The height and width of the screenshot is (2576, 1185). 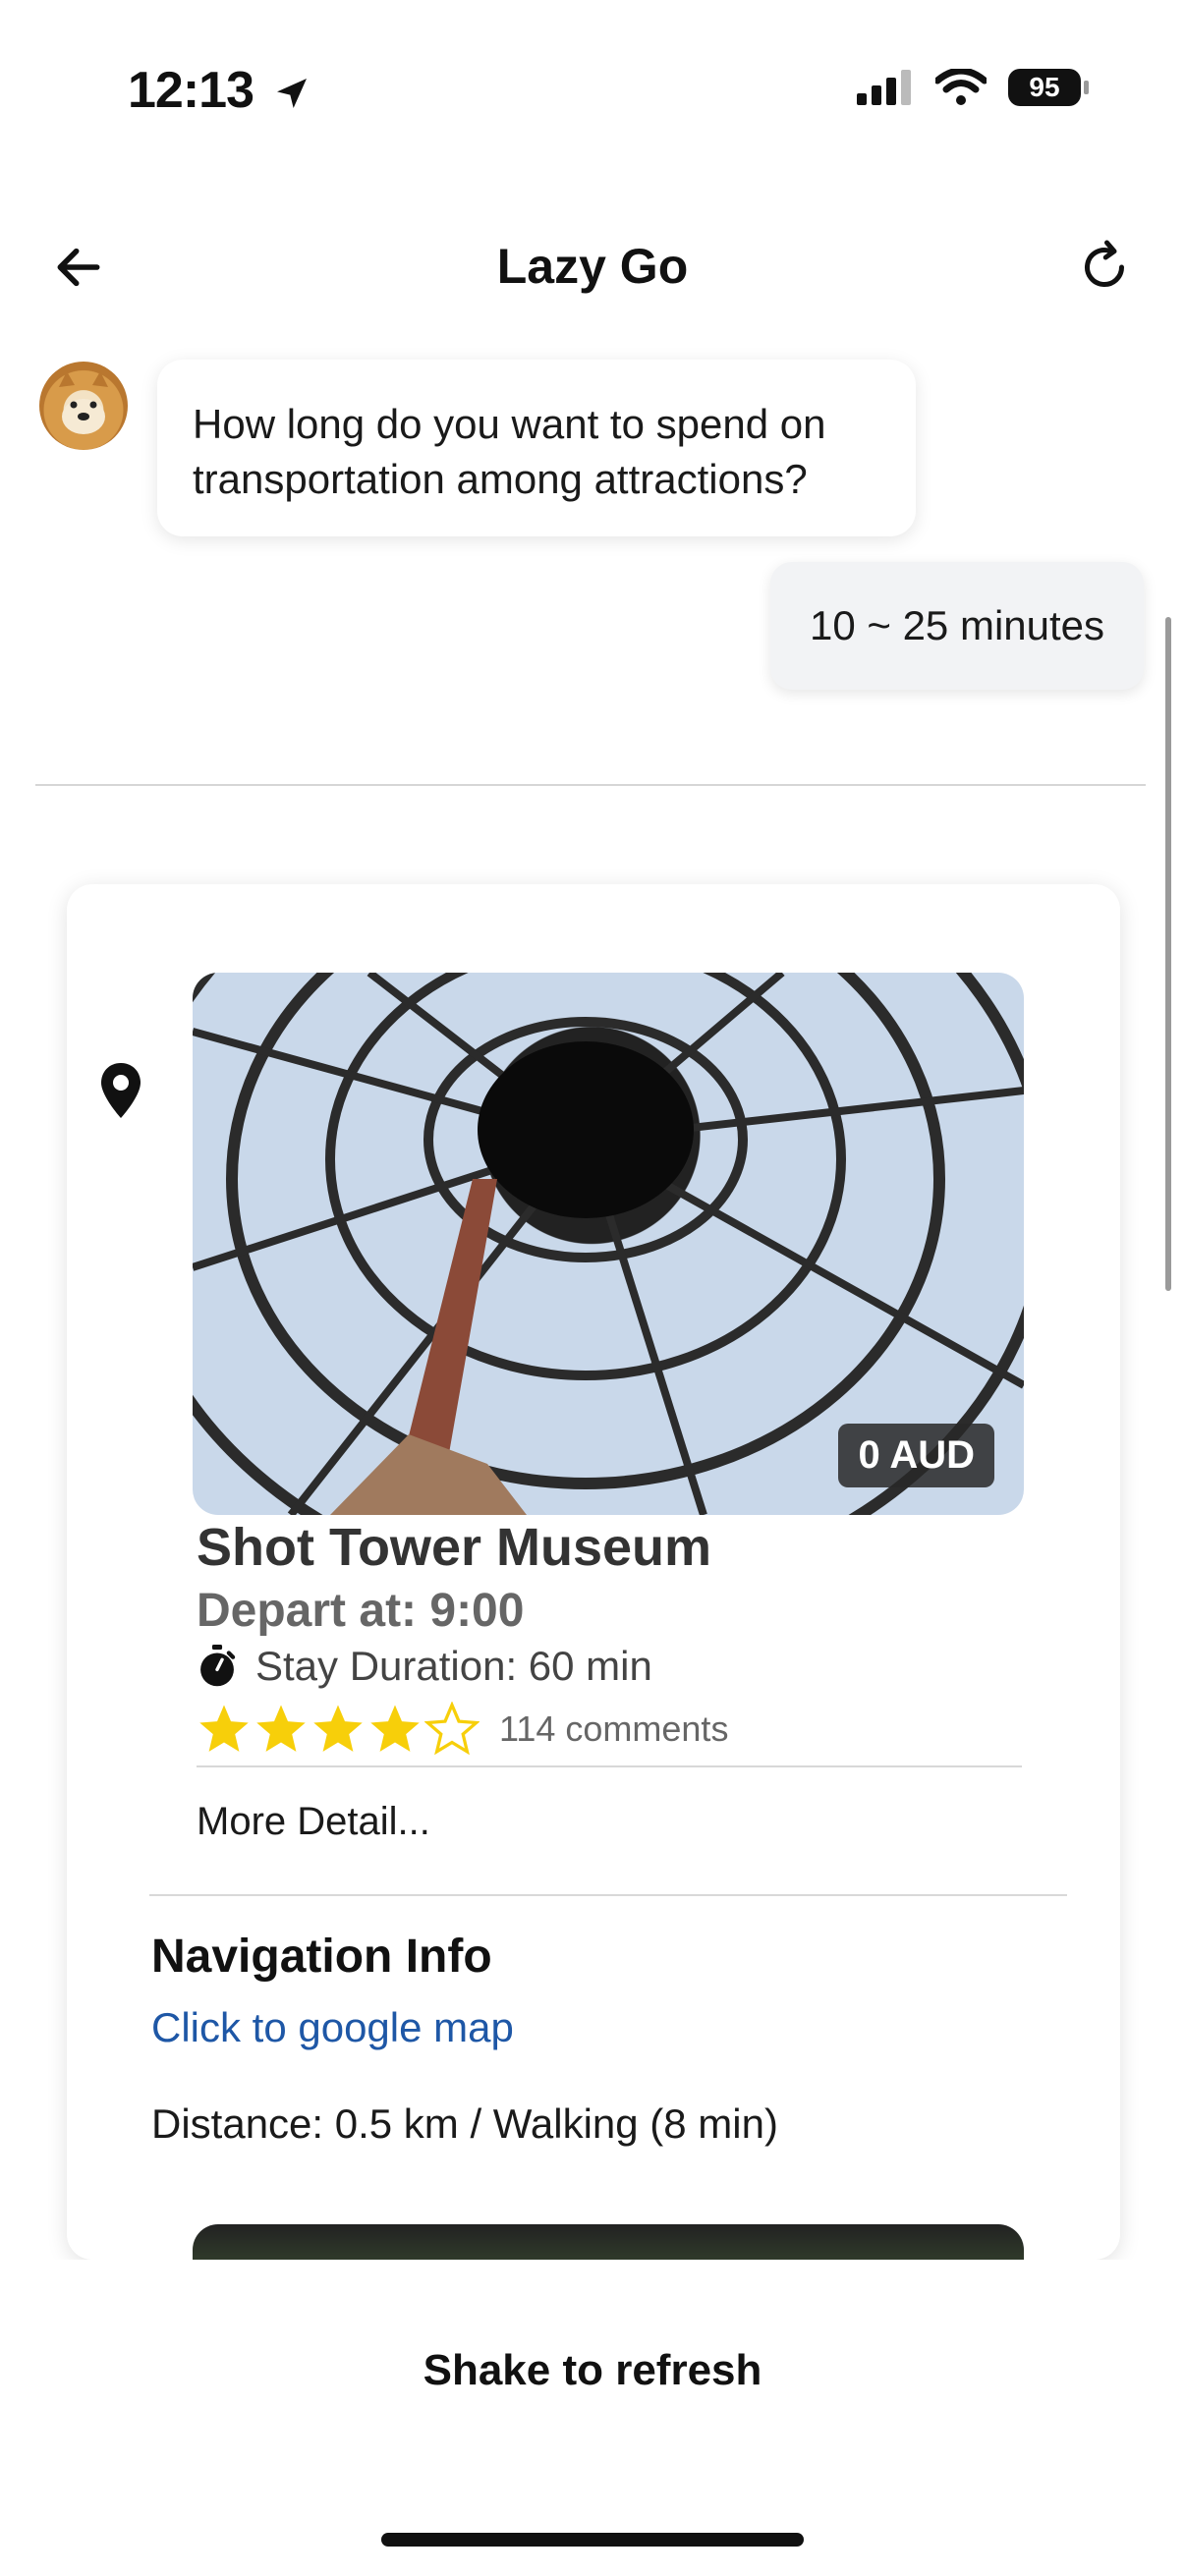 What do you see at coordinates (916, 1455) in the screenshot?
I see `price-badge: 0 AUD` at bounding box center [916, 1455].